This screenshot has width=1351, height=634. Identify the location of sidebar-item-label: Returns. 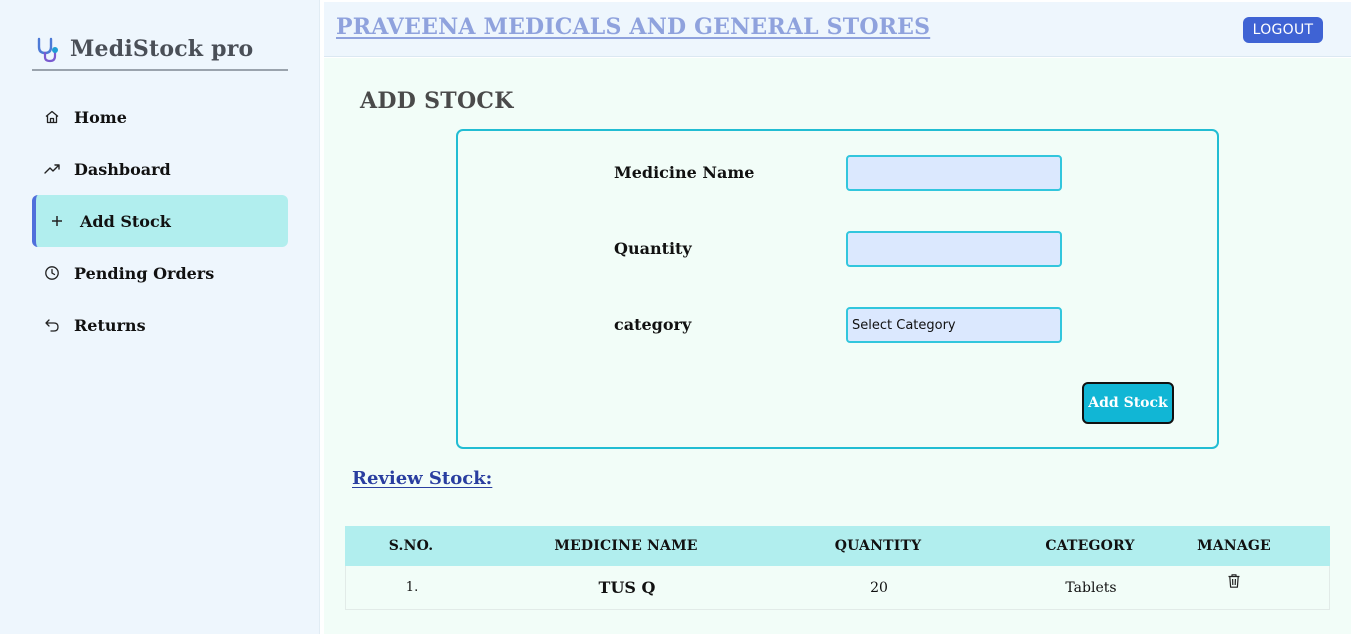
(110, 325).